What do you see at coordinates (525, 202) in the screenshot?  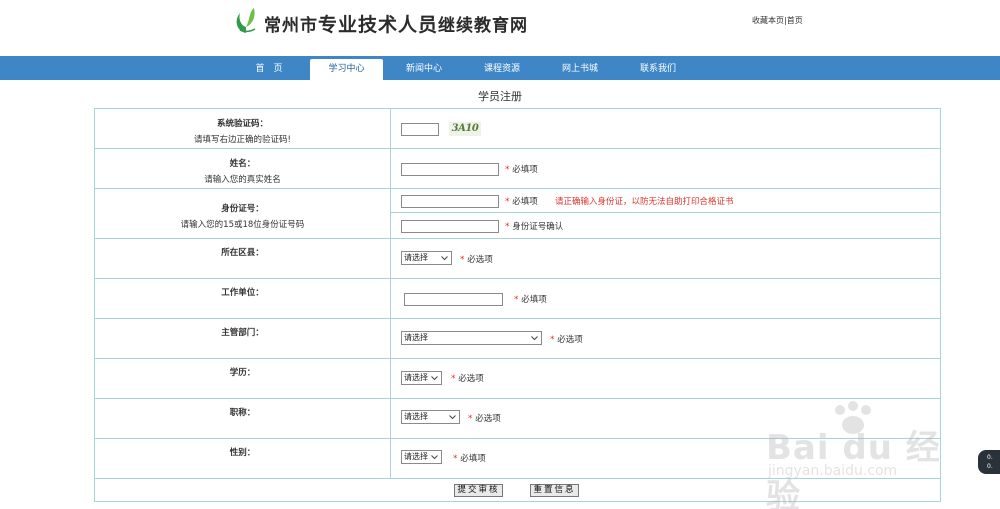 I see `id-required-text: 必填项` at bounding box center [525, 202].